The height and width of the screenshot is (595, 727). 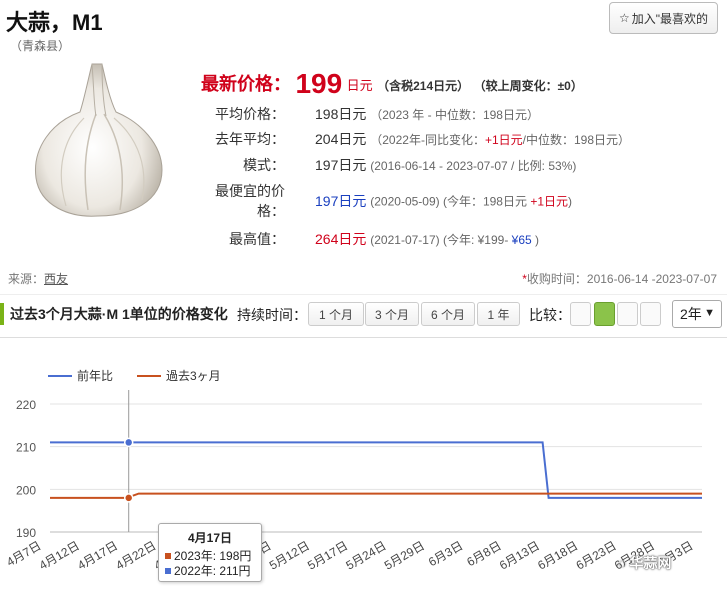 What do you see at coordinates (114, 314) in the screenshot?
I see `section-title: 过去3个月大蒜·M 1单位的价格变化` at bounding box center [114, 314].